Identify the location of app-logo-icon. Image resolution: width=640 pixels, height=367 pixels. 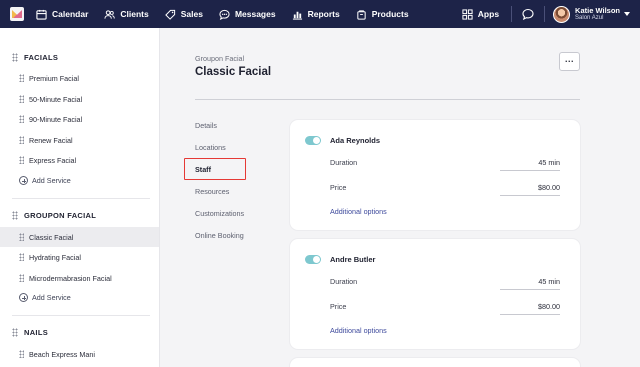
(17, 14).